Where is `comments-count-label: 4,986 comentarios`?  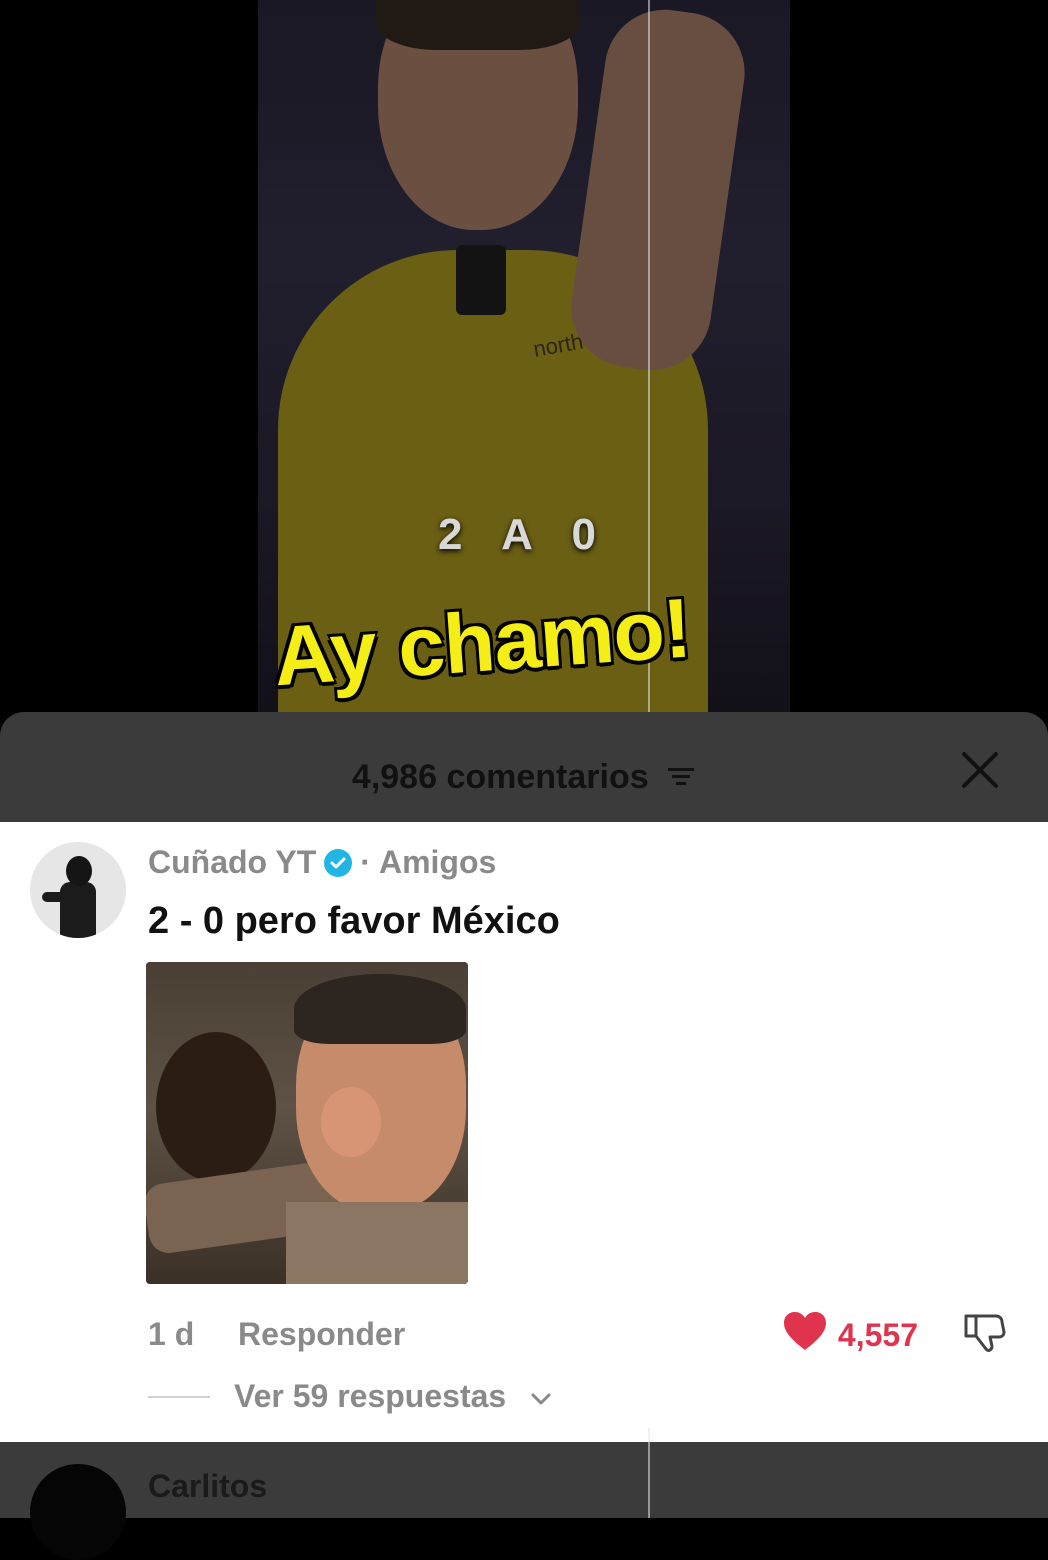 comments-count-label: 4,986 comentarios is located at coordinates (500, 777).